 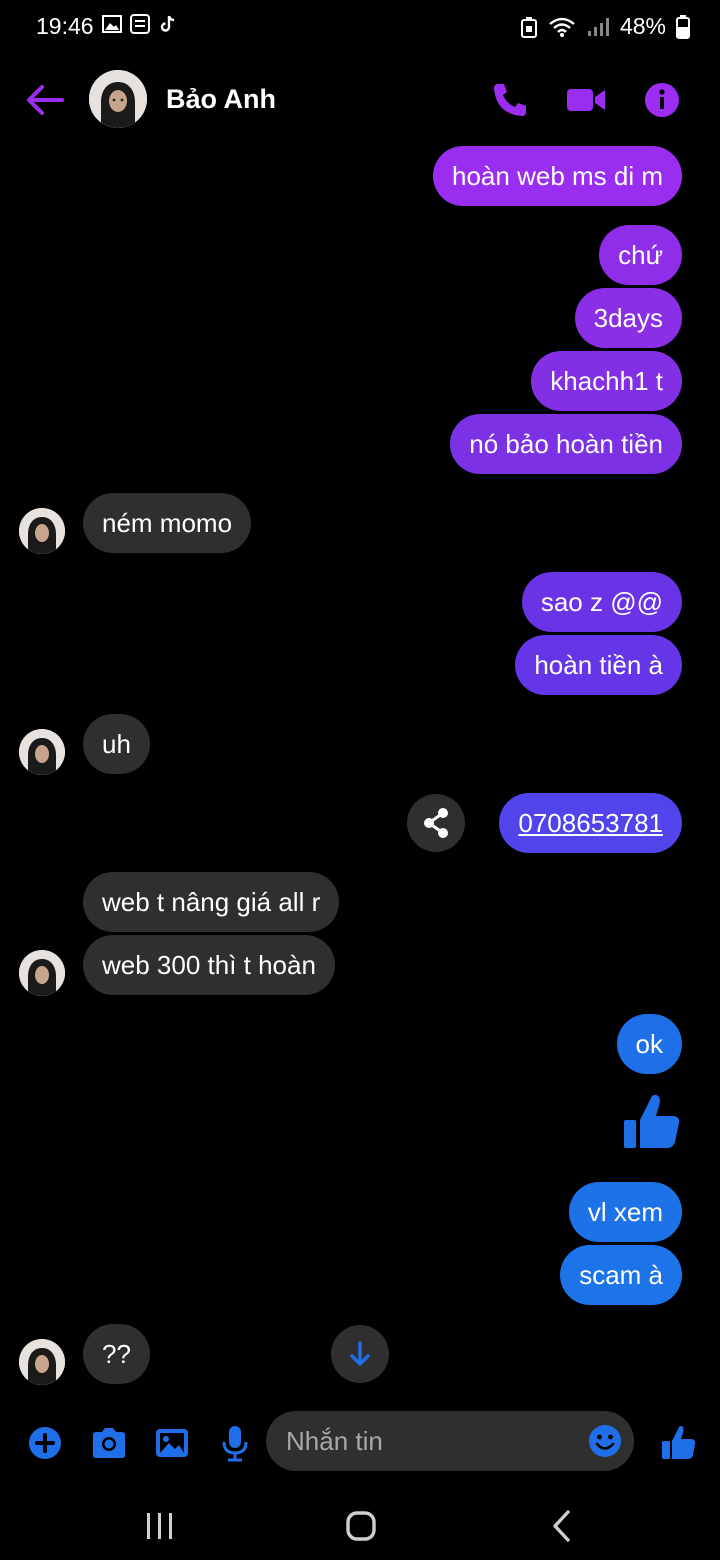 I want to click on arrow-down-icon, so click(x=360, y=1353).